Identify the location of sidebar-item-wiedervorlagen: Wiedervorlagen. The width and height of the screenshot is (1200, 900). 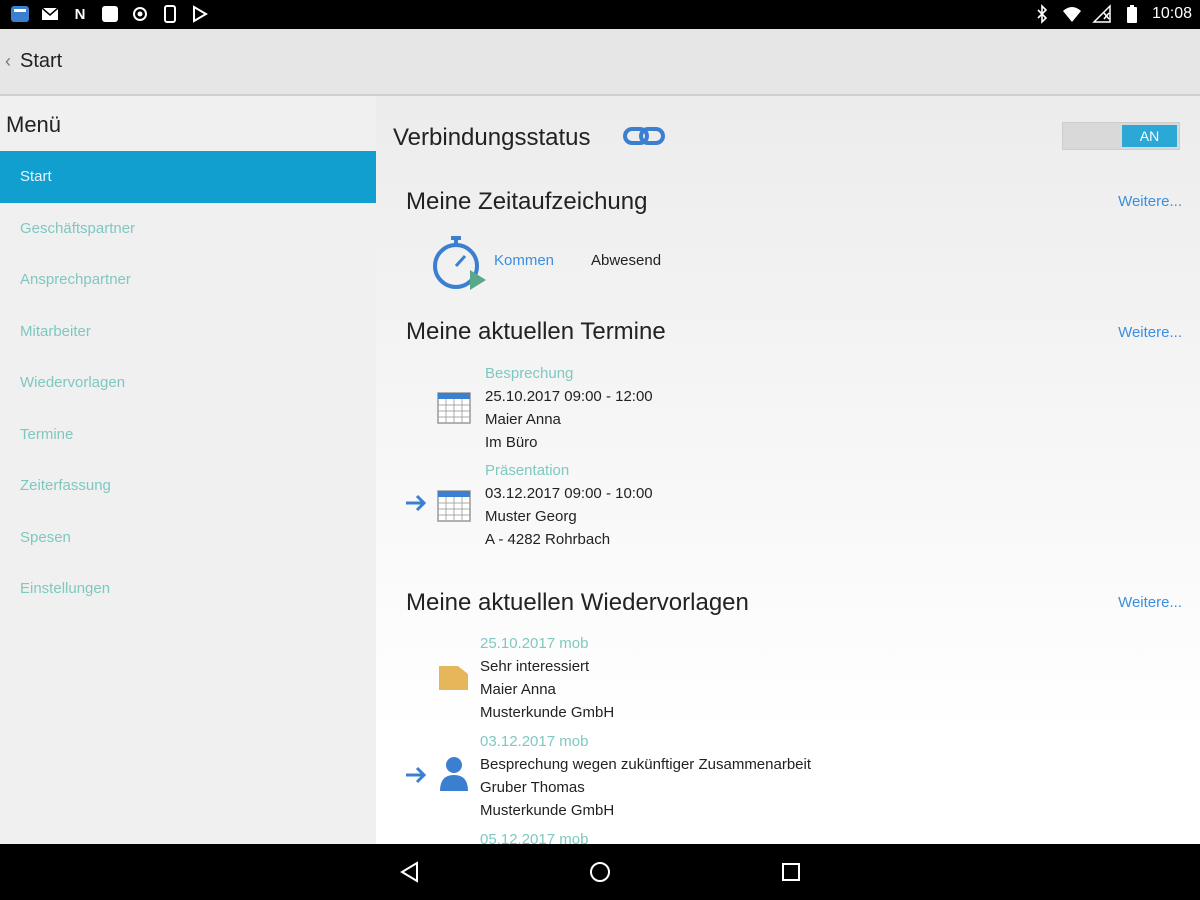
(188, 383).